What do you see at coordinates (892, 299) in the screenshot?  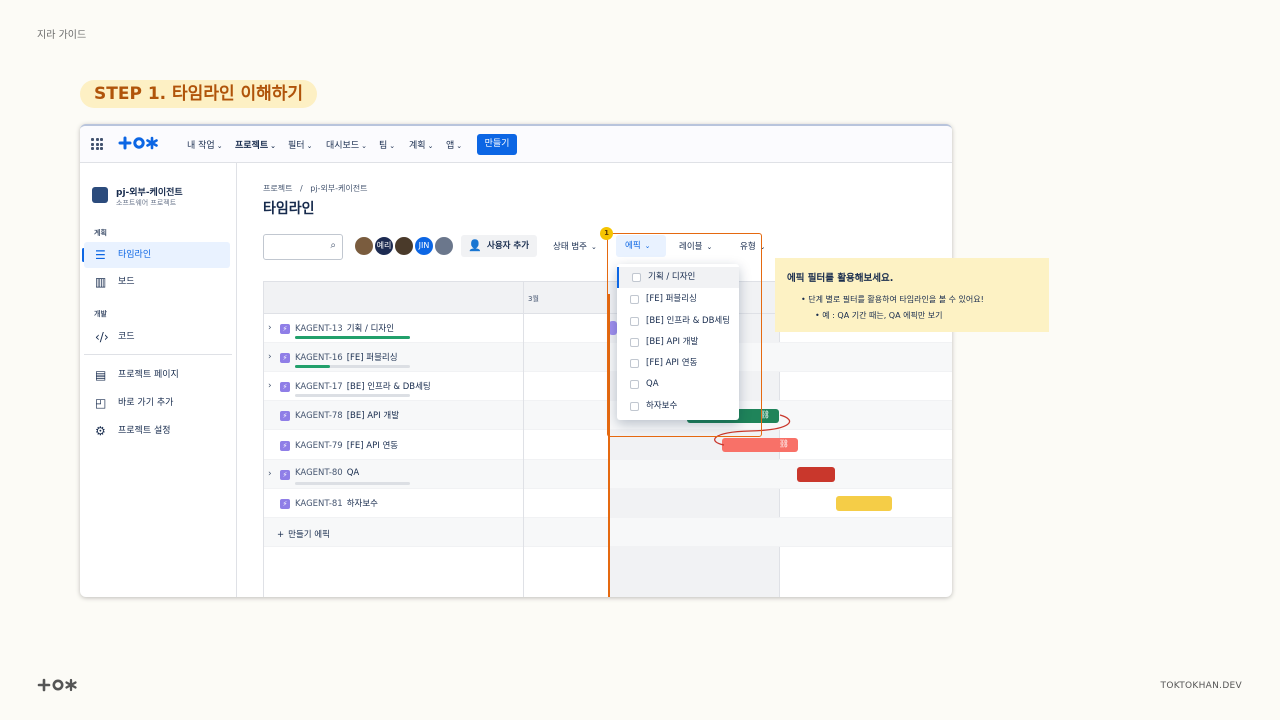 I see `tip-line: • 단계 별로 필터를 활용하여 타임라인을 볼 수 있어요!` at bounding box center [892, 299].